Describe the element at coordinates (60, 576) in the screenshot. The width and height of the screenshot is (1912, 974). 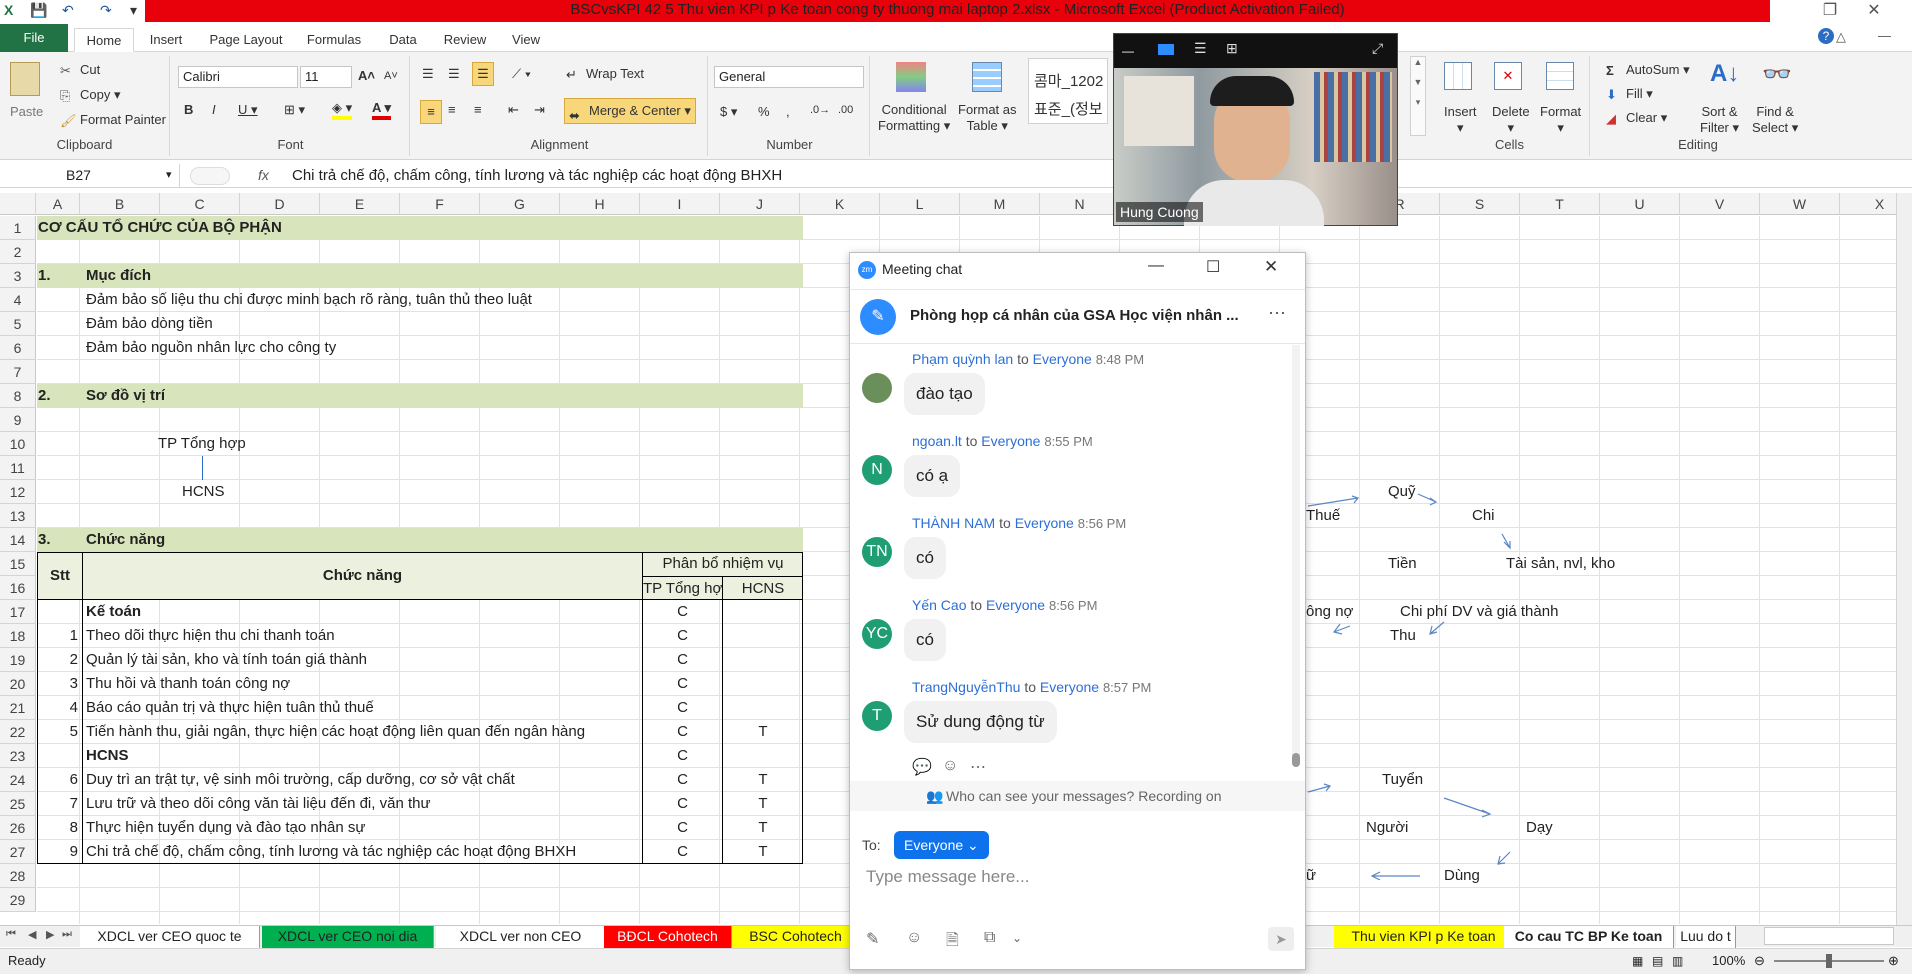
I see `header-stt: Stt` at that location.